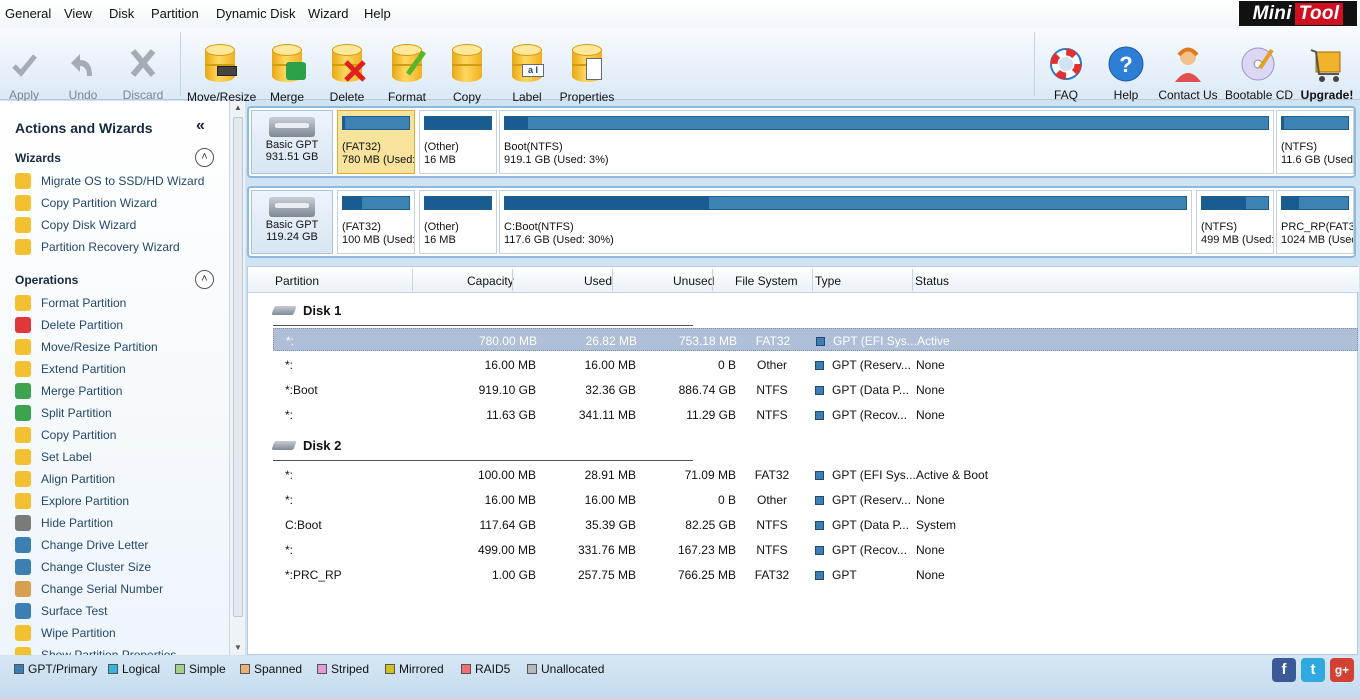 This screenshot has height=699, width=1360. I want to click on partition-block: (NTFS) 11.6 GB (Used, so click(1315, 142).